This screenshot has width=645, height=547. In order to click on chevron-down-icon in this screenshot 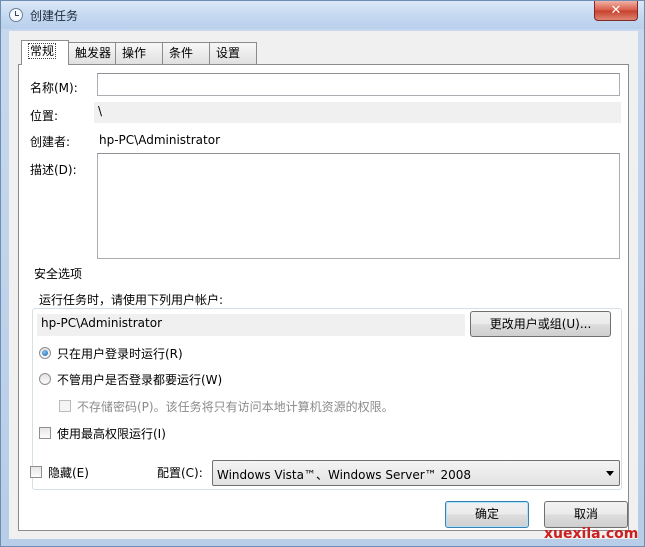, I will do `click(610, 473)`.